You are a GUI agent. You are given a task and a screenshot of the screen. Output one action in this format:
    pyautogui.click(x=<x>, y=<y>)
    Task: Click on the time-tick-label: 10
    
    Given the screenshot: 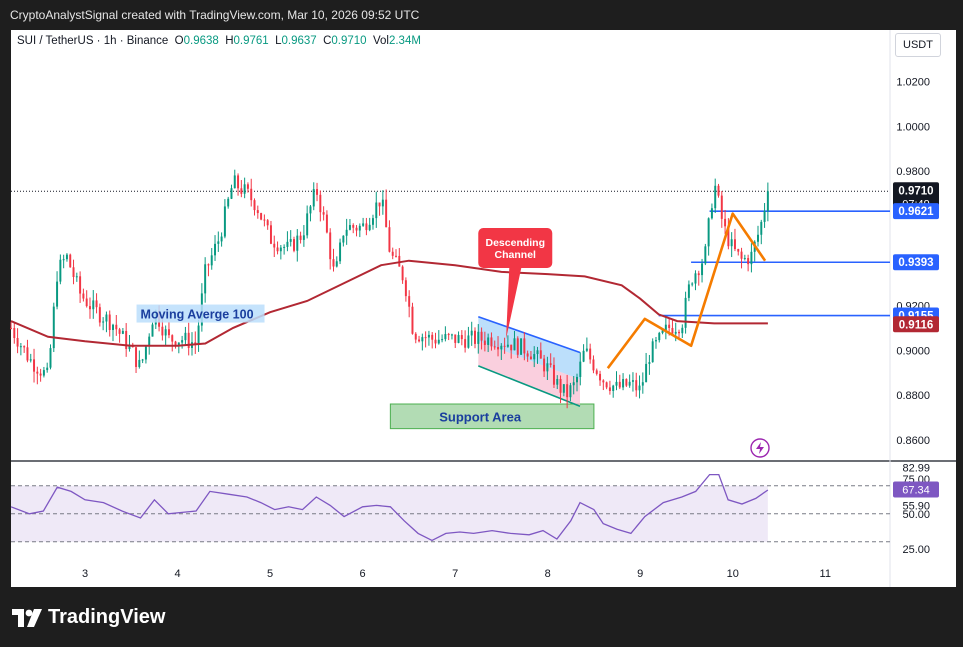 What is the action you would take?
    pyautogui.click(x=733, y=574)
    